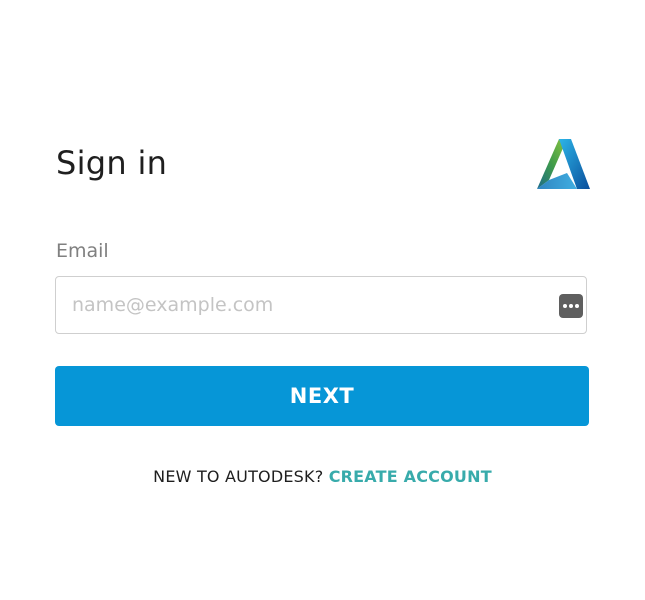 The height and width of the screenshot is (600, 645). What do you see at coordinates (571, 306) in the screenshot?
I see `password-manager-icon` at bounding box center [571, 306].